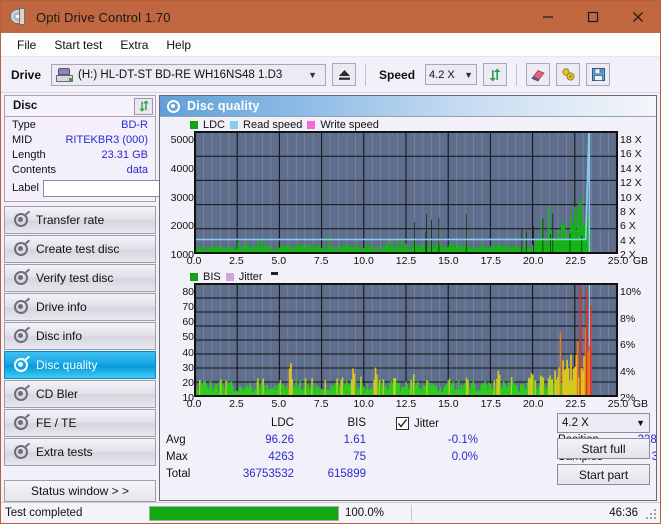 The width and height of the screenshot is (661, 524). Describe the element at coordinates (194, 404) in the screenshot. I see `xaxis-bis-tick: 0.0` at that location.